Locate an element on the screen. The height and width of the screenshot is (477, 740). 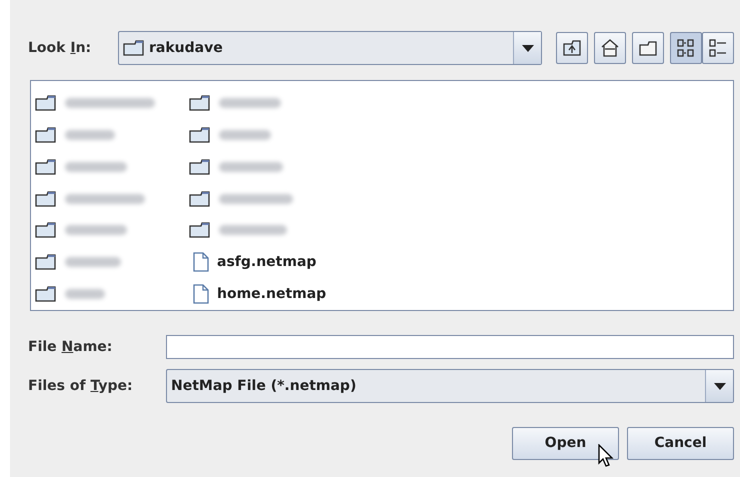
details-view-icon is located at coordinates (718, 48).